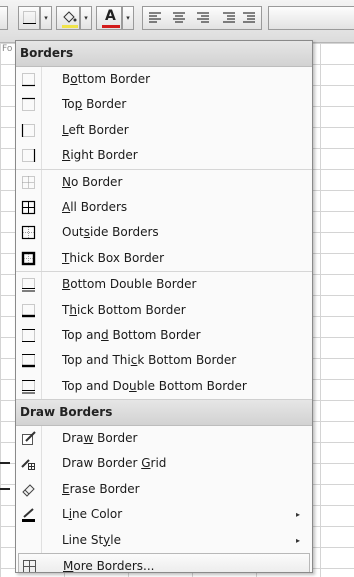  Describe the element at coordinates (28, 182) in the screenshot. I see `no-border-icon` at that location.